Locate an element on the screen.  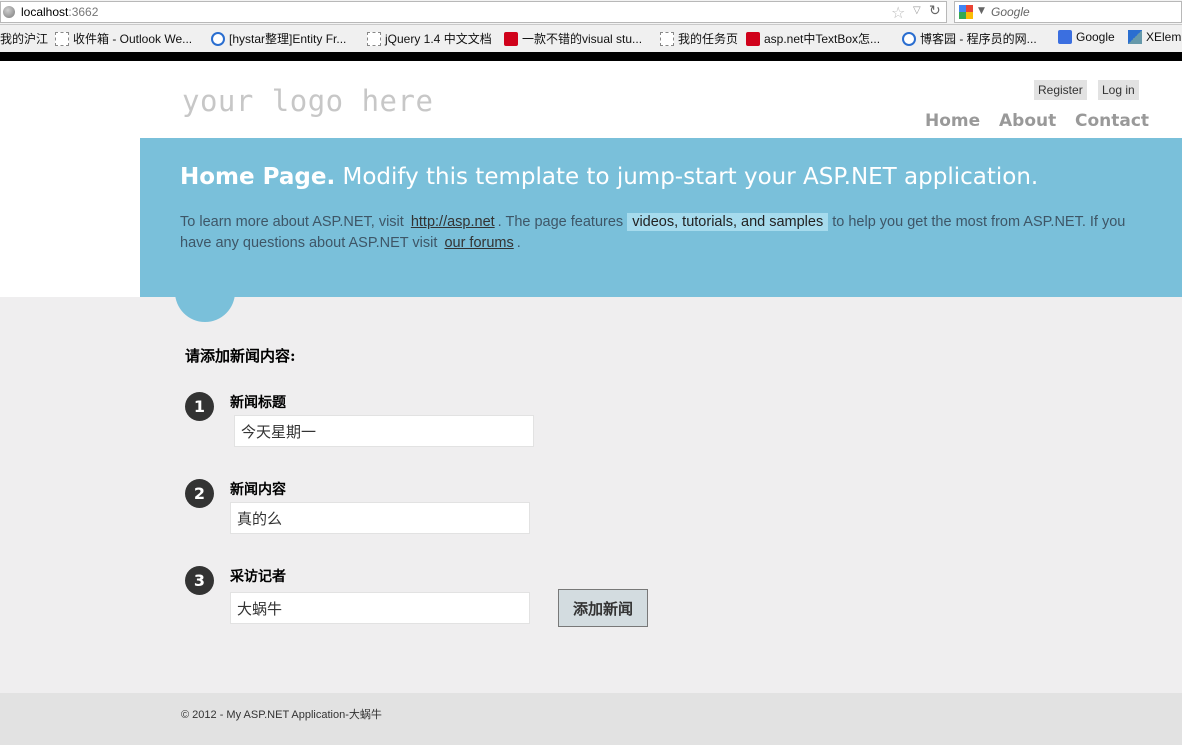
featured-text-part: . is located at coordinates (518, 243).